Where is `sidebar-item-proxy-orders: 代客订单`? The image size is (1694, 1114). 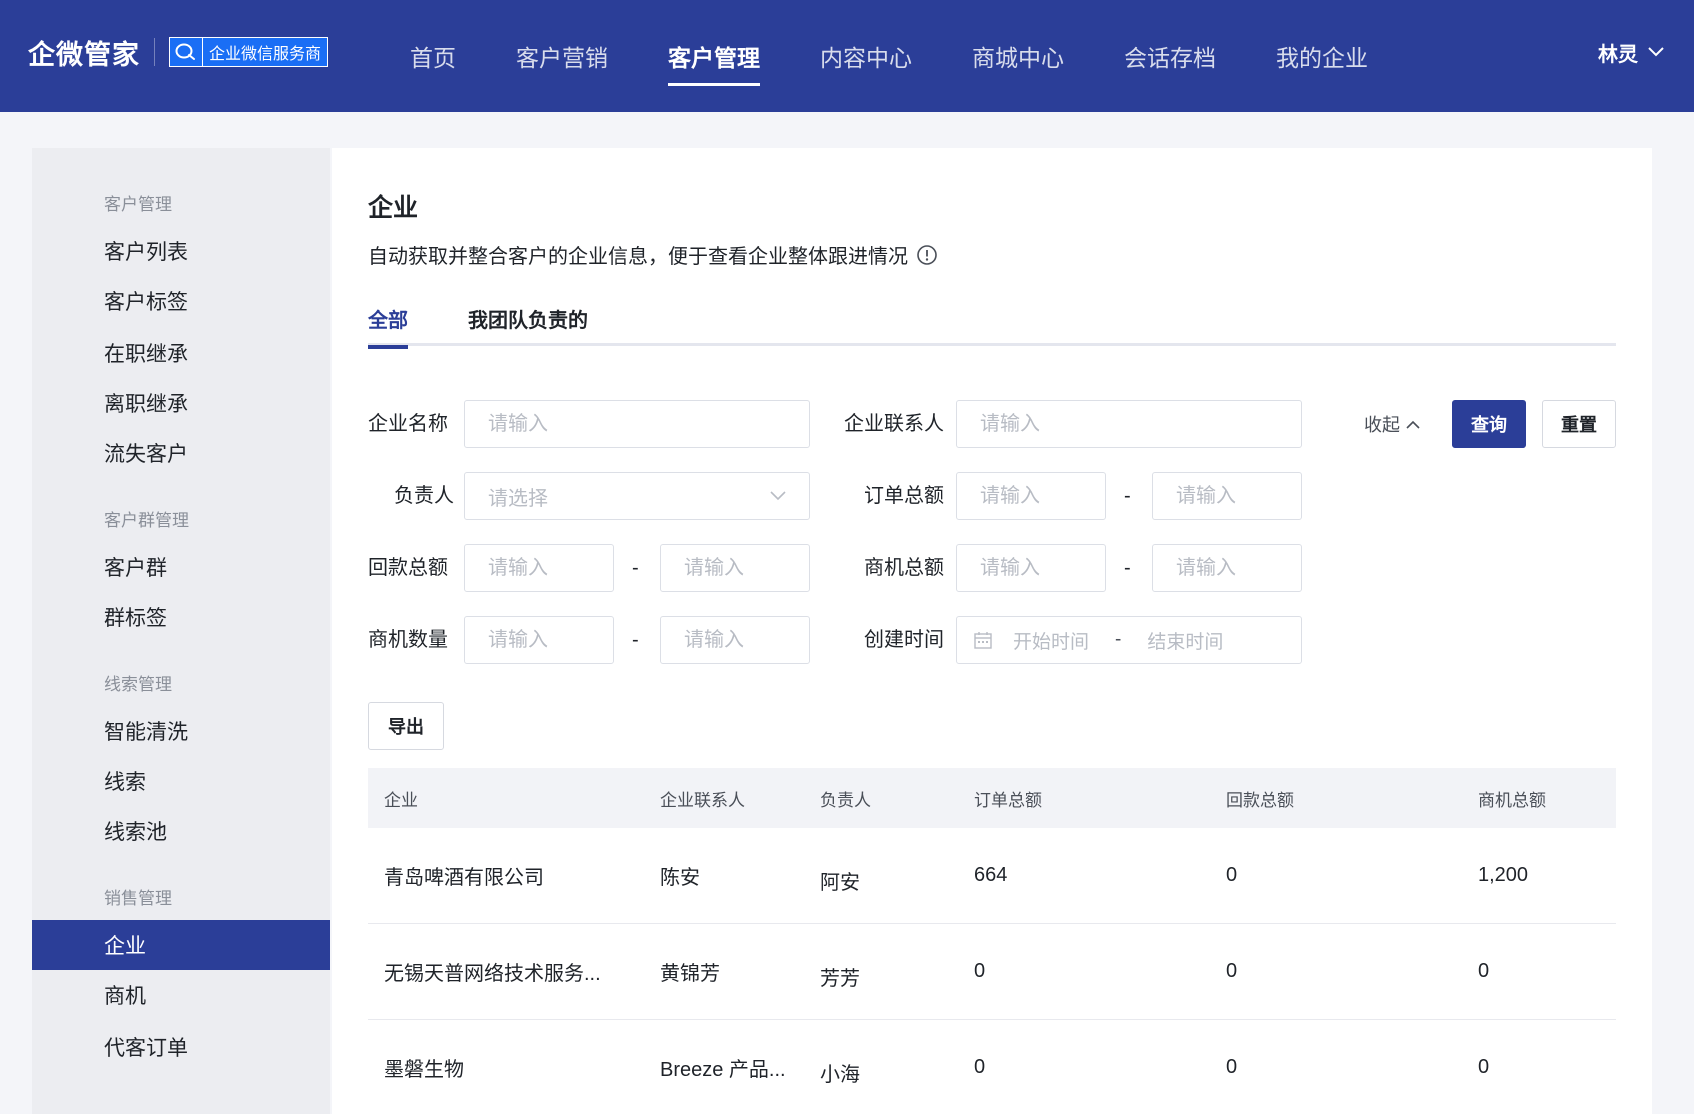
sidebar-item-proxy-orders: 代客订单 is located at coordinates (181, 1047).